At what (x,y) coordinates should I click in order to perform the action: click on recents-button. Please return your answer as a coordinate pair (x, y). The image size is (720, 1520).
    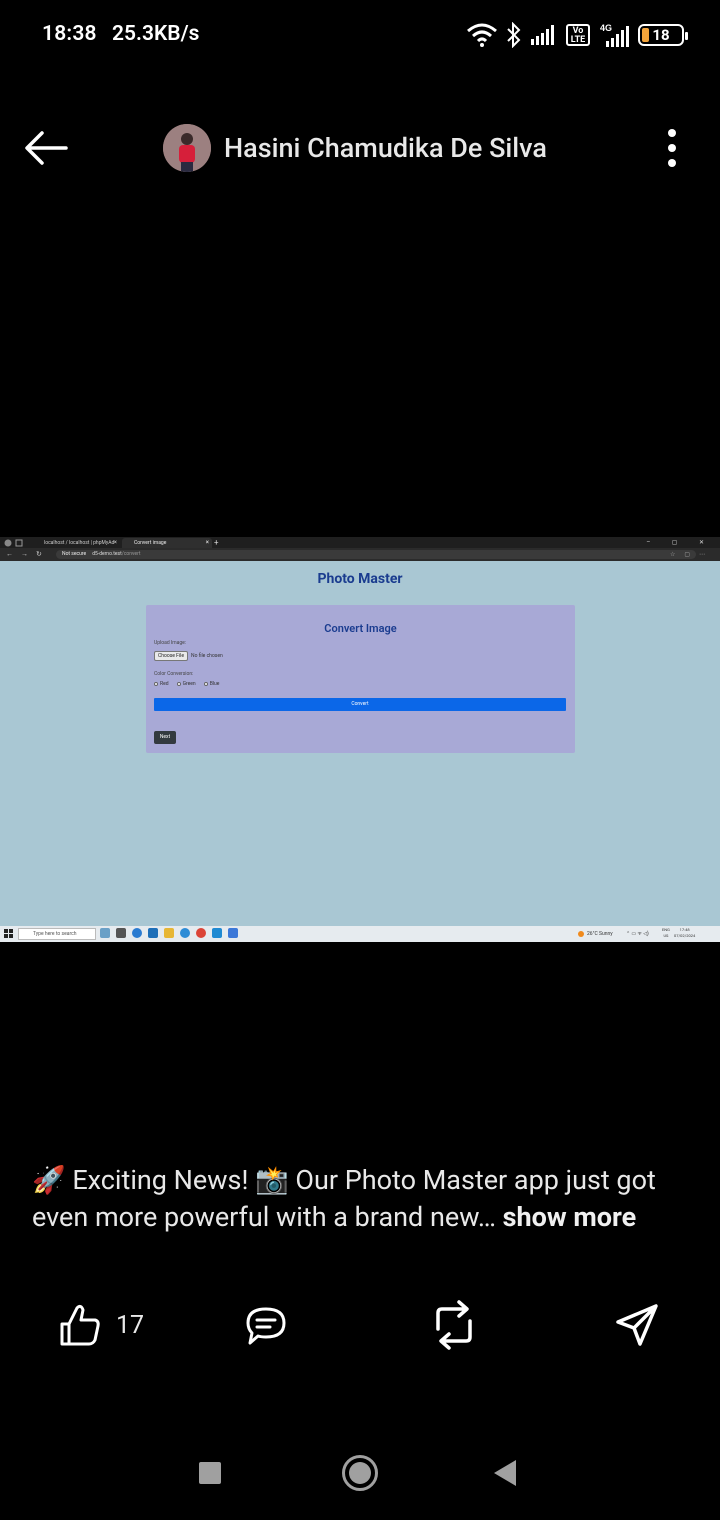
    Looking at the image, I should click on (210, 1473).